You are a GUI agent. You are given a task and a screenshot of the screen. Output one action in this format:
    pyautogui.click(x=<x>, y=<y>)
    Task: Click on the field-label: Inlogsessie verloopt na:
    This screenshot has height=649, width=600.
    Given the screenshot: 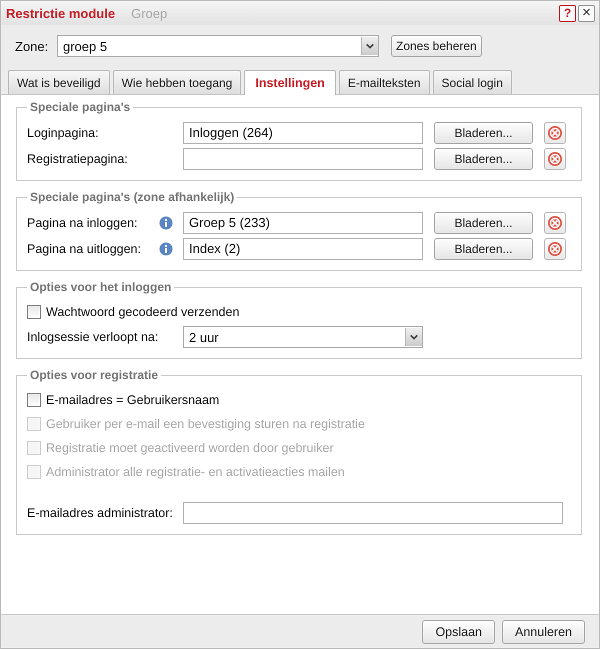 What is the action you would take?
    pyautogui.click(x=93, y=337)
    